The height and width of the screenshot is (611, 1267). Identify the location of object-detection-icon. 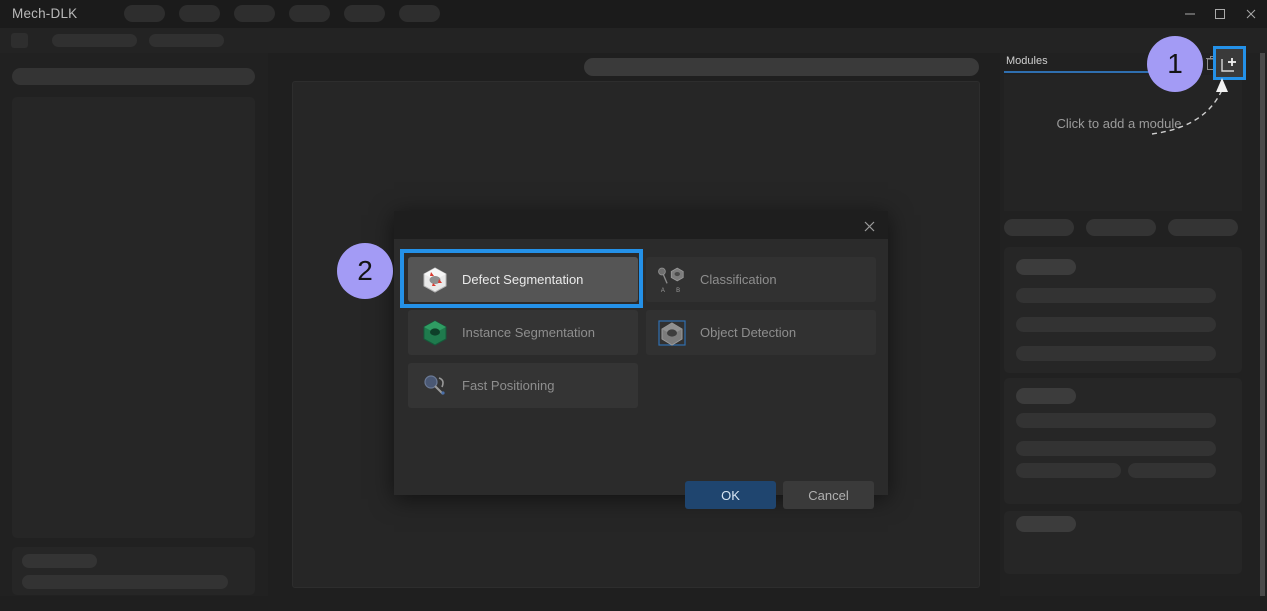
(673, 333).